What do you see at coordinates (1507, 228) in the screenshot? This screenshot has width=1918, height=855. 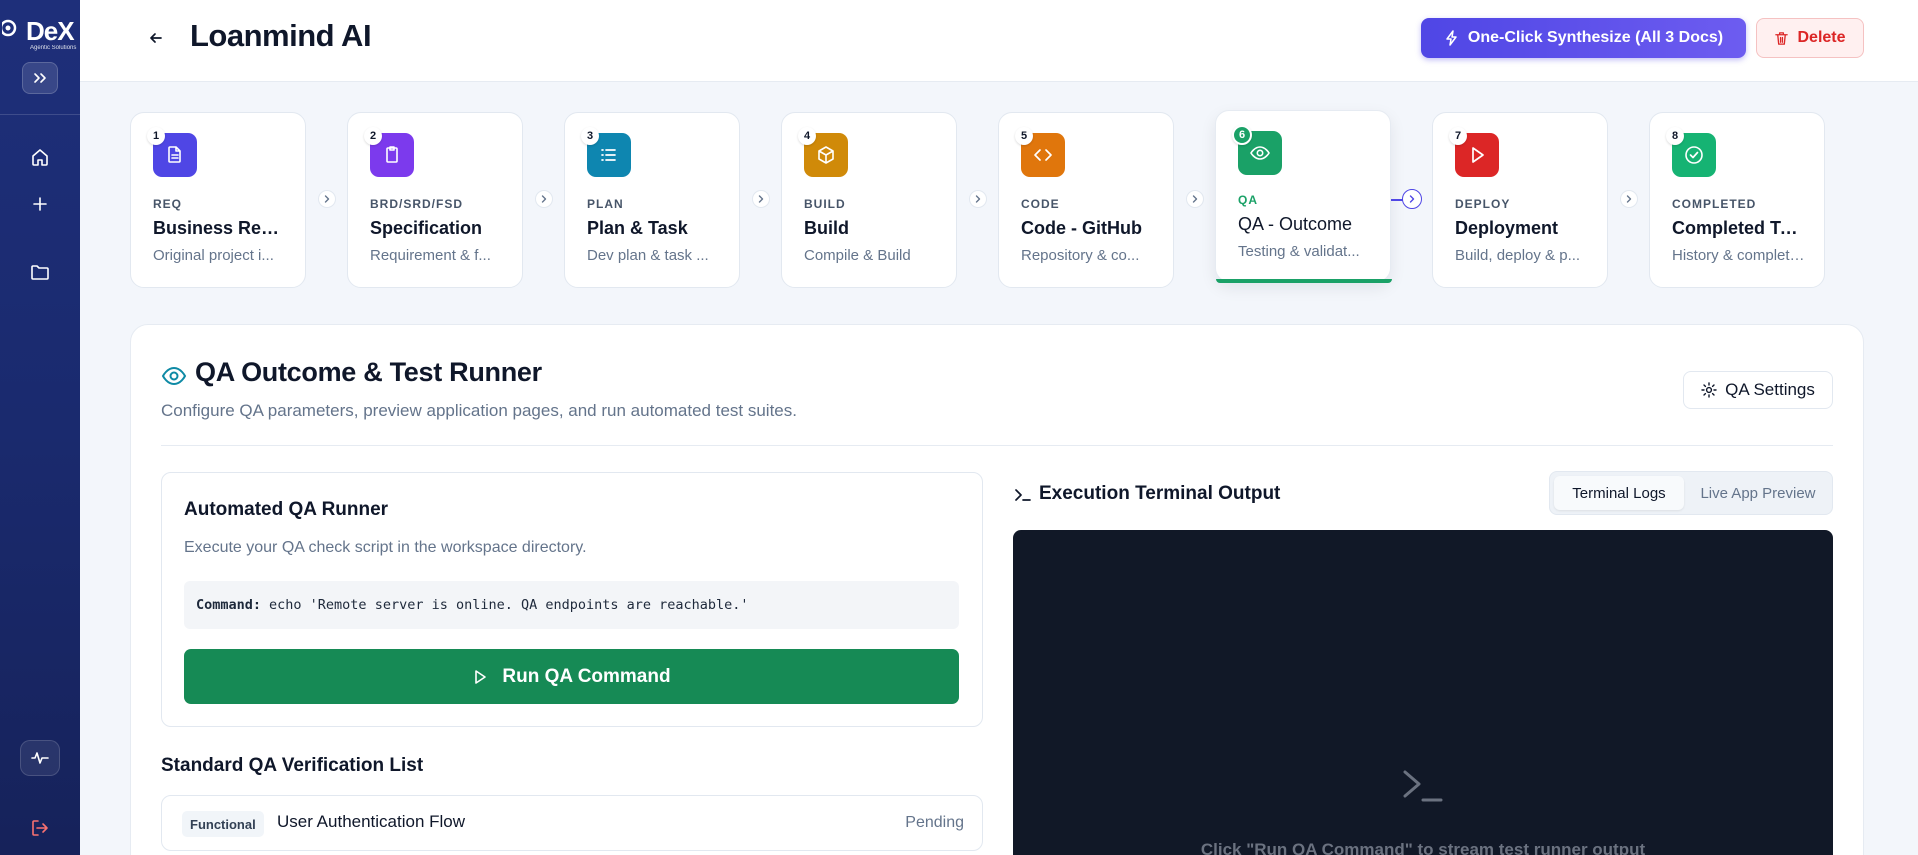 I see `step-title: Deployment` at bounding box center [1507, 228].